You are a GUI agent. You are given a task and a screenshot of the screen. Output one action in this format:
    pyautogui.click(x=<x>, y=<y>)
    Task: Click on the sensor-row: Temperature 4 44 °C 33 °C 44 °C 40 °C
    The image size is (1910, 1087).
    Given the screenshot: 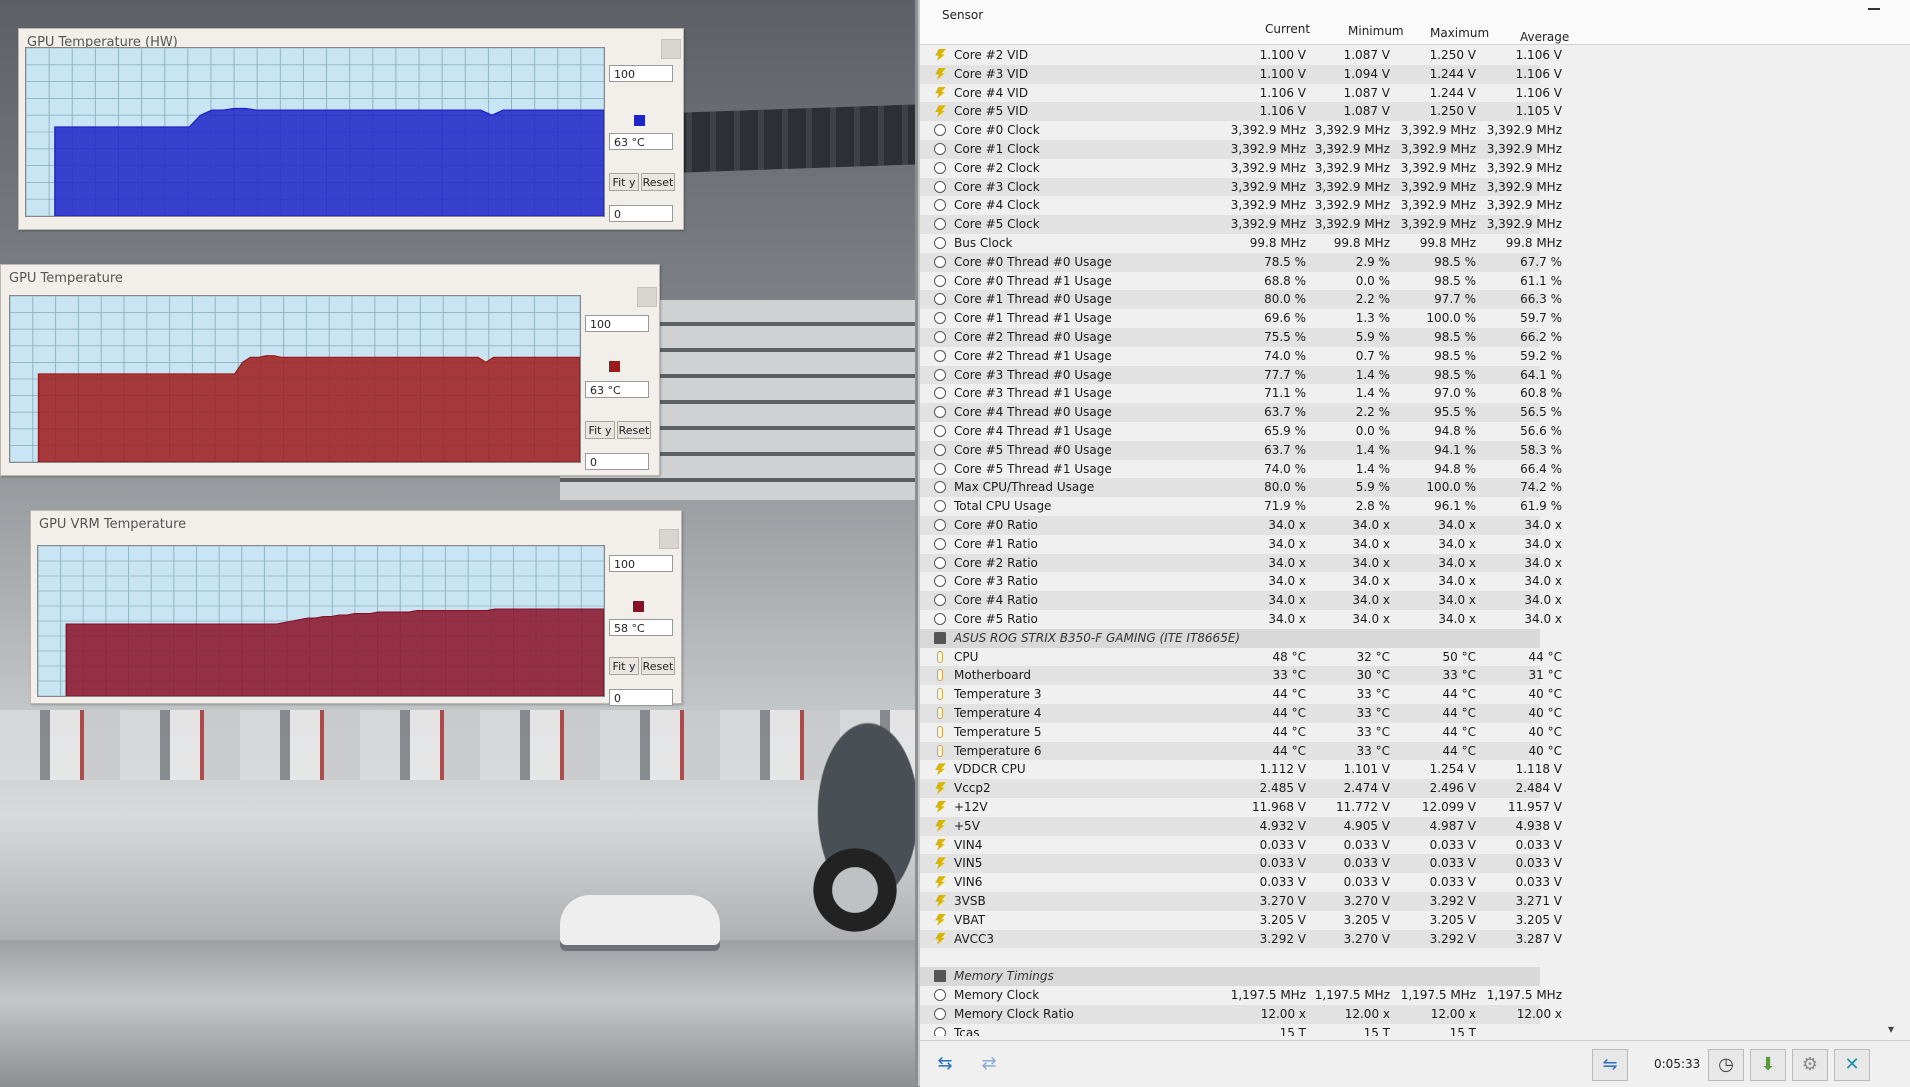 What is the action you would take?
    pyautogui.click(x=1241, y=713)
    